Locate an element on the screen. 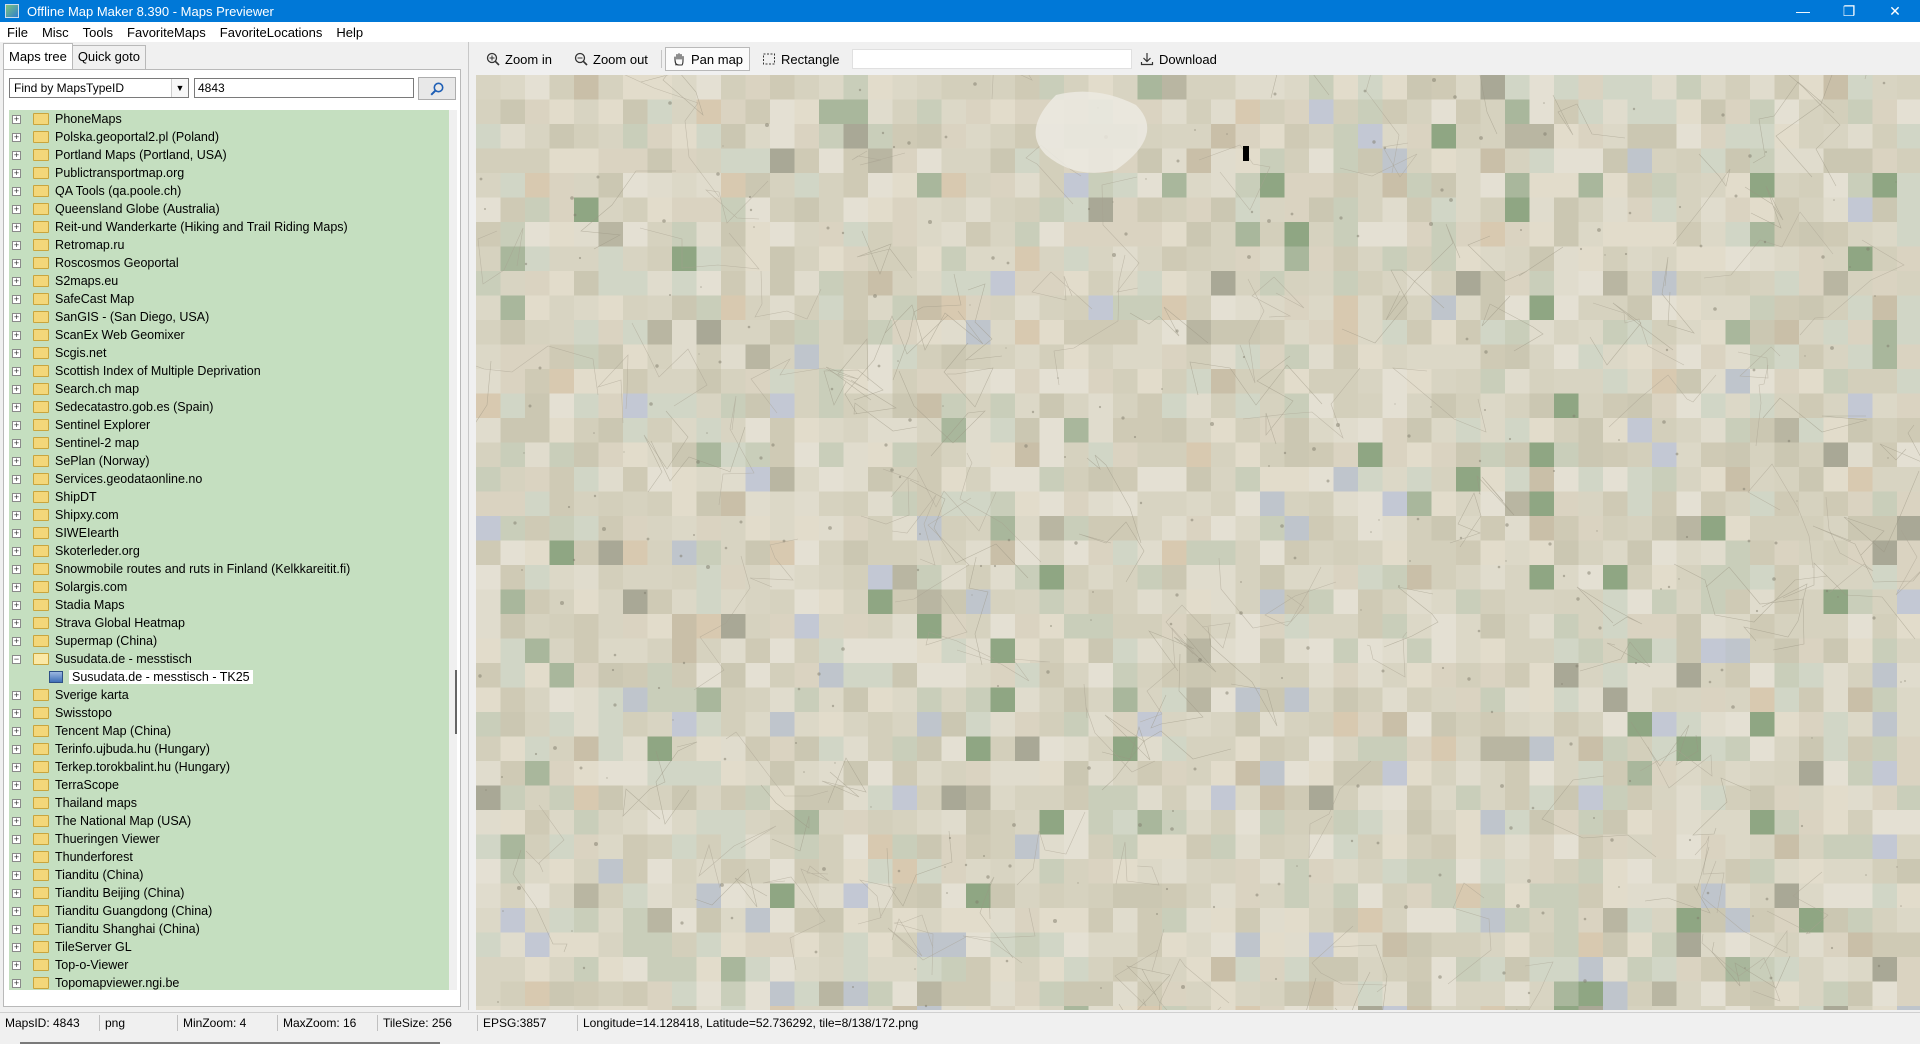 This screenshot has width=1920, height=1044. tree-item: + Roscosmos Geoportal is located at coordinates (229, 263).